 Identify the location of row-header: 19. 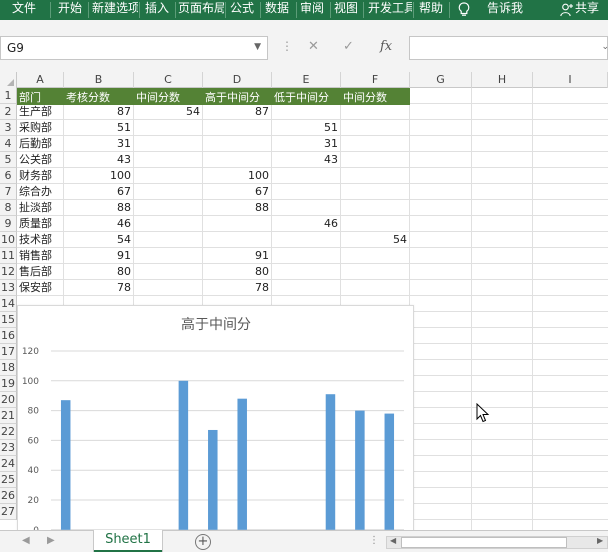
(8, 384).